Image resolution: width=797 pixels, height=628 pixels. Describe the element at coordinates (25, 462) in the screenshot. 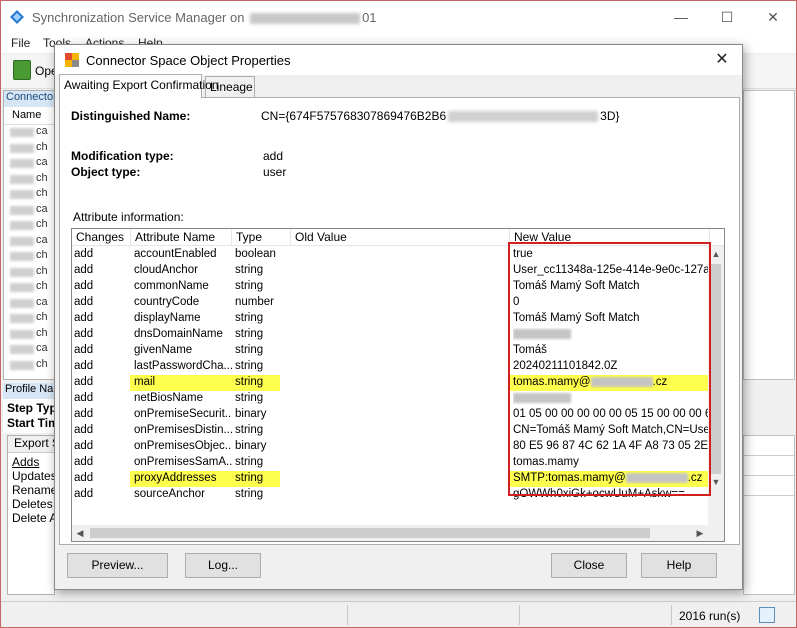

I see `export-adds-link: Adds` at that location.